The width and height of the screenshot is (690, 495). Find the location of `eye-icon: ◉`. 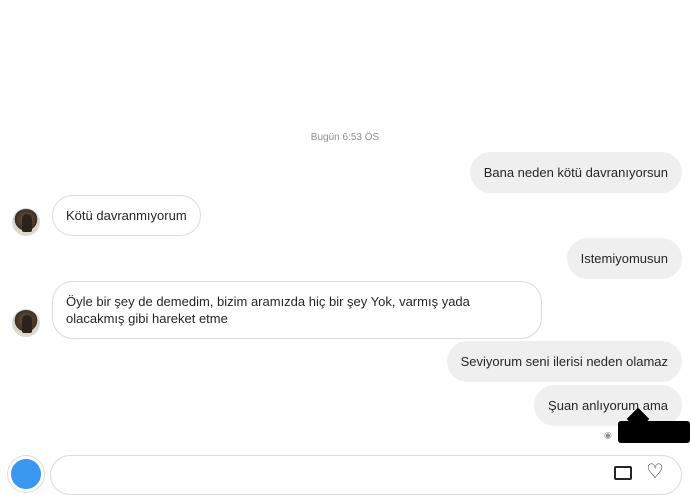

eye-icon: ◉ is located at coordinates (608, 435).